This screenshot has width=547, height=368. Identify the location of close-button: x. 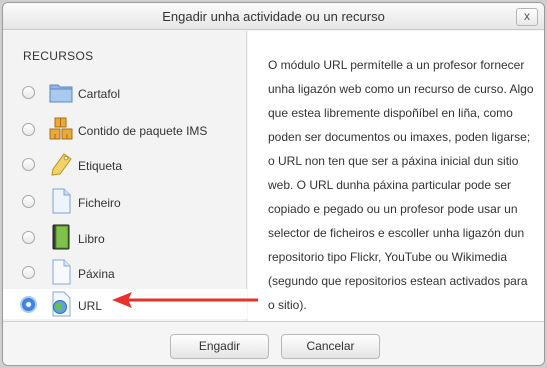
(527, 17).